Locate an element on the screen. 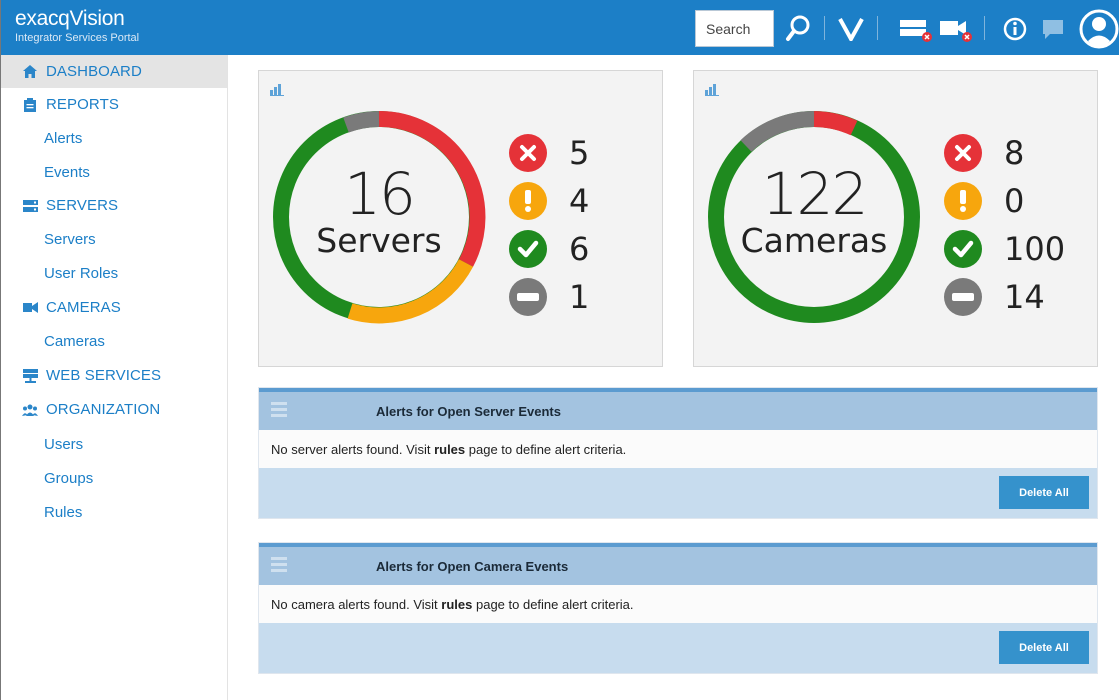  sidebar-item-users: Users is located at coordinates (114, 444).